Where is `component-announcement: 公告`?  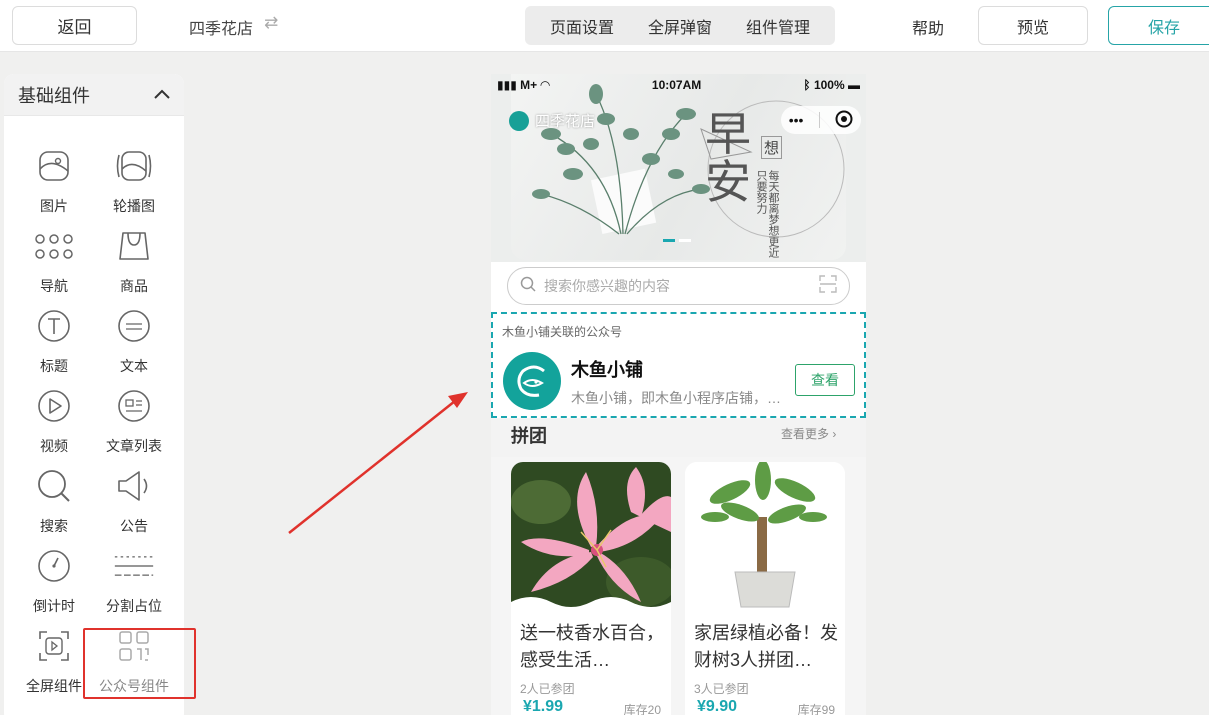 component-announcement: 公告 is located at coordinates (134, 506).